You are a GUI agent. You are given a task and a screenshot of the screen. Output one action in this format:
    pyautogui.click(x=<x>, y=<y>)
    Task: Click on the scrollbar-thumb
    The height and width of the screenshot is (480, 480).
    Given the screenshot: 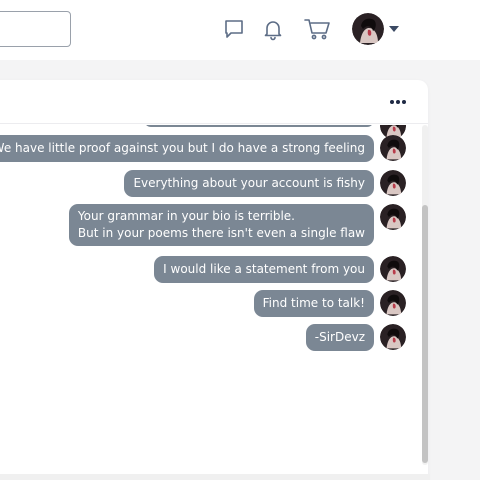 What is the action you would take?
    pyautogui.click(x=425, y=334)
    